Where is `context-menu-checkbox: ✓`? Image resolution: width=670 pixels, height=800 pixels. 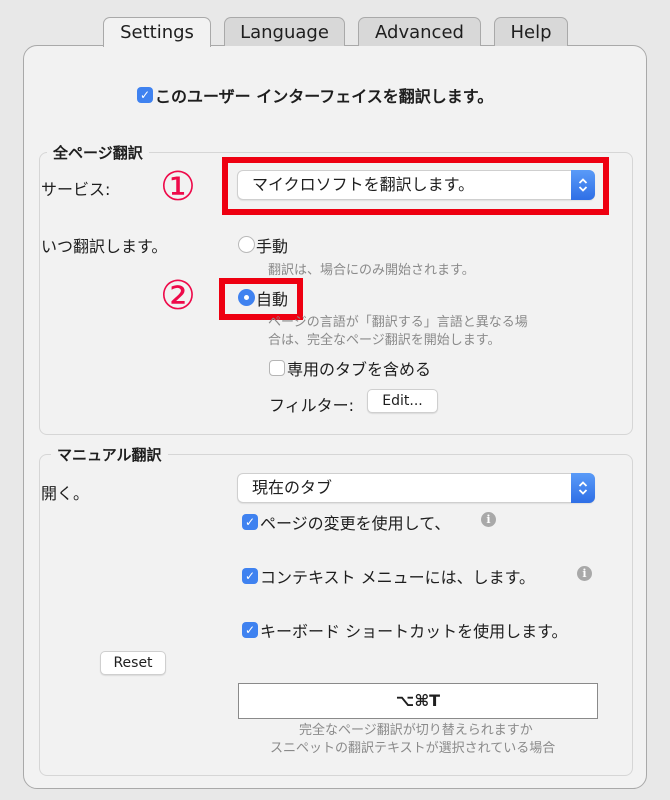 context-menu-checkbox: ✓ is located at coordinates (250, 576).